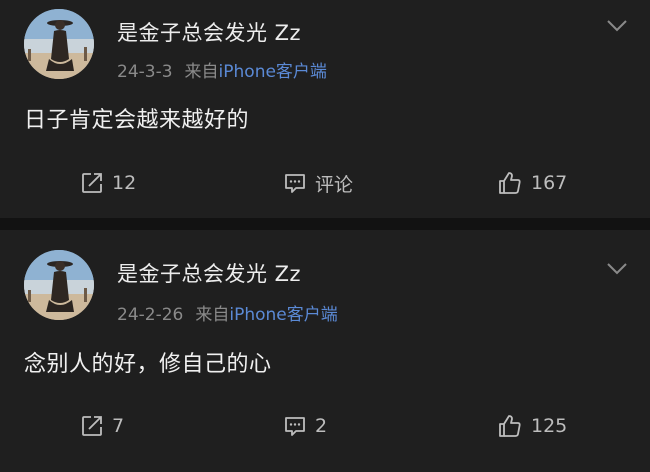 The width and height of the screenshot is (650, 472). I want to click on repost-button: 7, so click(102, 426).